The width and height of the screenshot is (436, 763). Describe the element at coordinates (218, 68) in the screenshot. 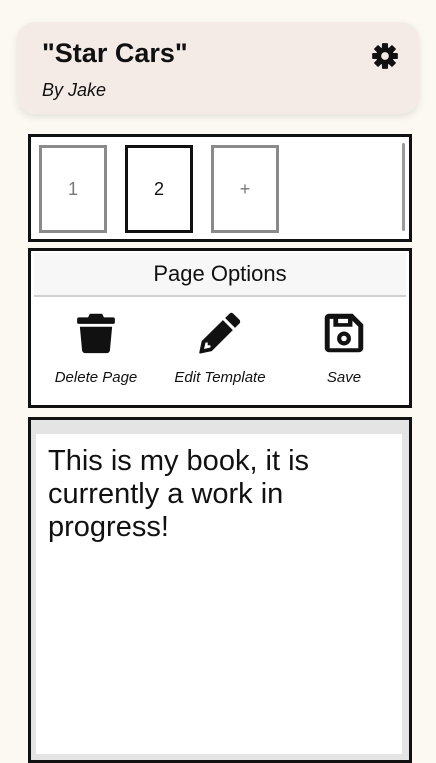

I see `book-header: "Star Cars" By Jake` at that location.